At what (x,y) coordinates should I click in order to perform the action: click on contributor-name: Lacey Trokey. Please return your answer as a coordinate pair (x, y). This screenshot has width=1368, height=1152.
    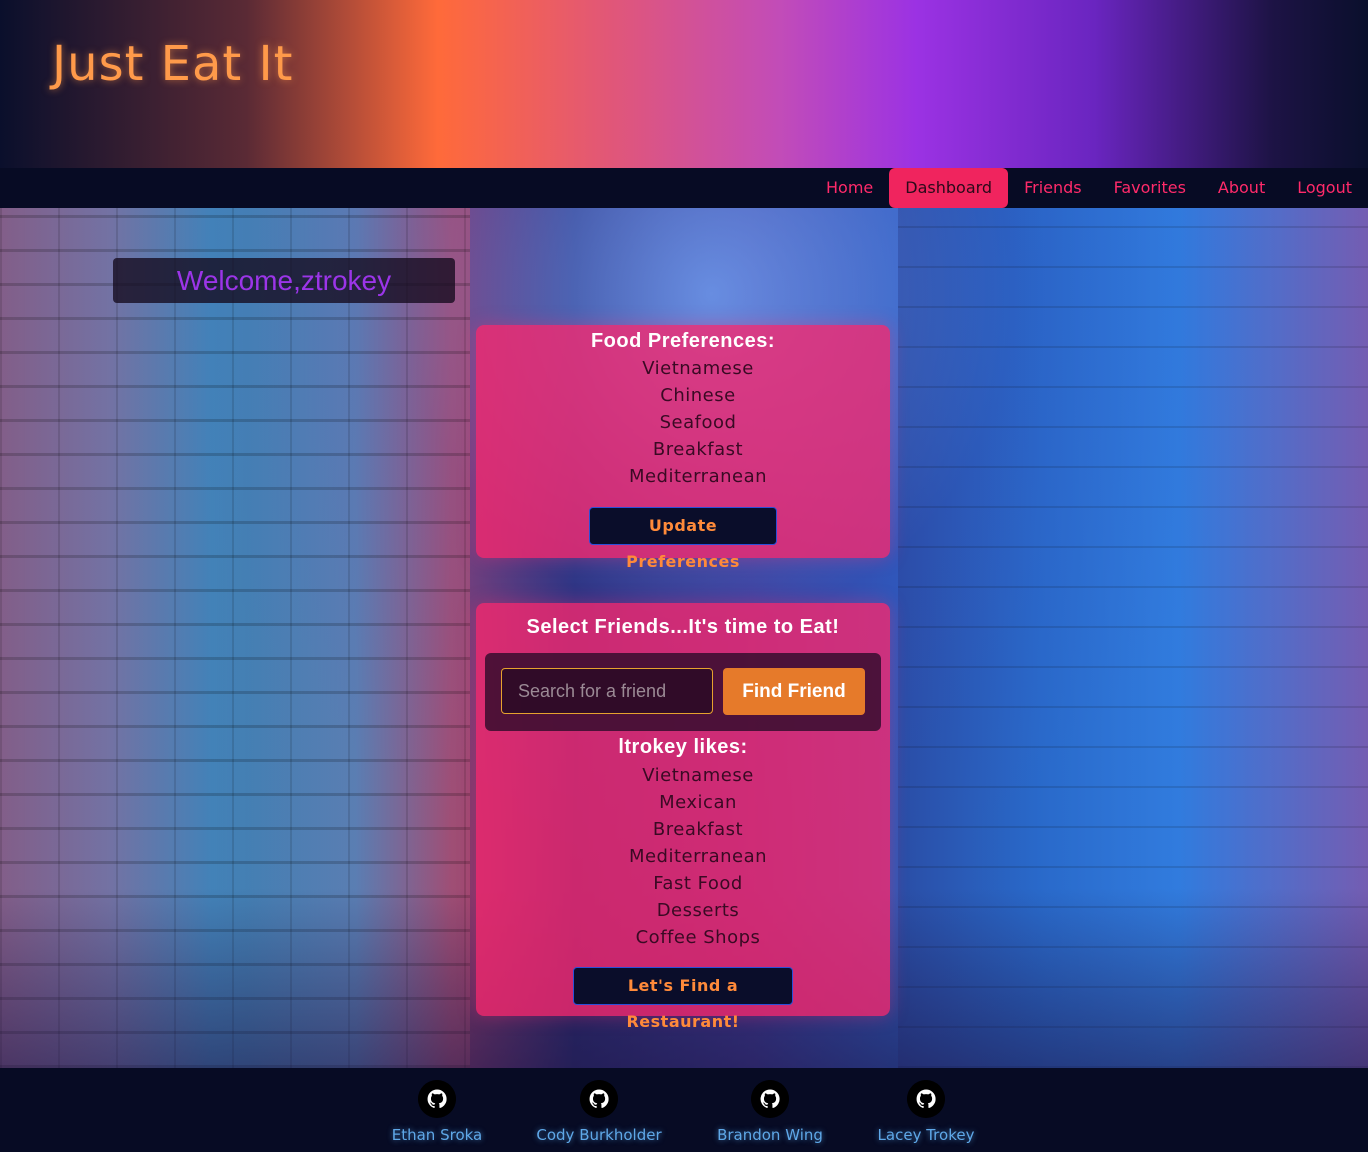
    Looking at the image, I should click on (926, 1135).